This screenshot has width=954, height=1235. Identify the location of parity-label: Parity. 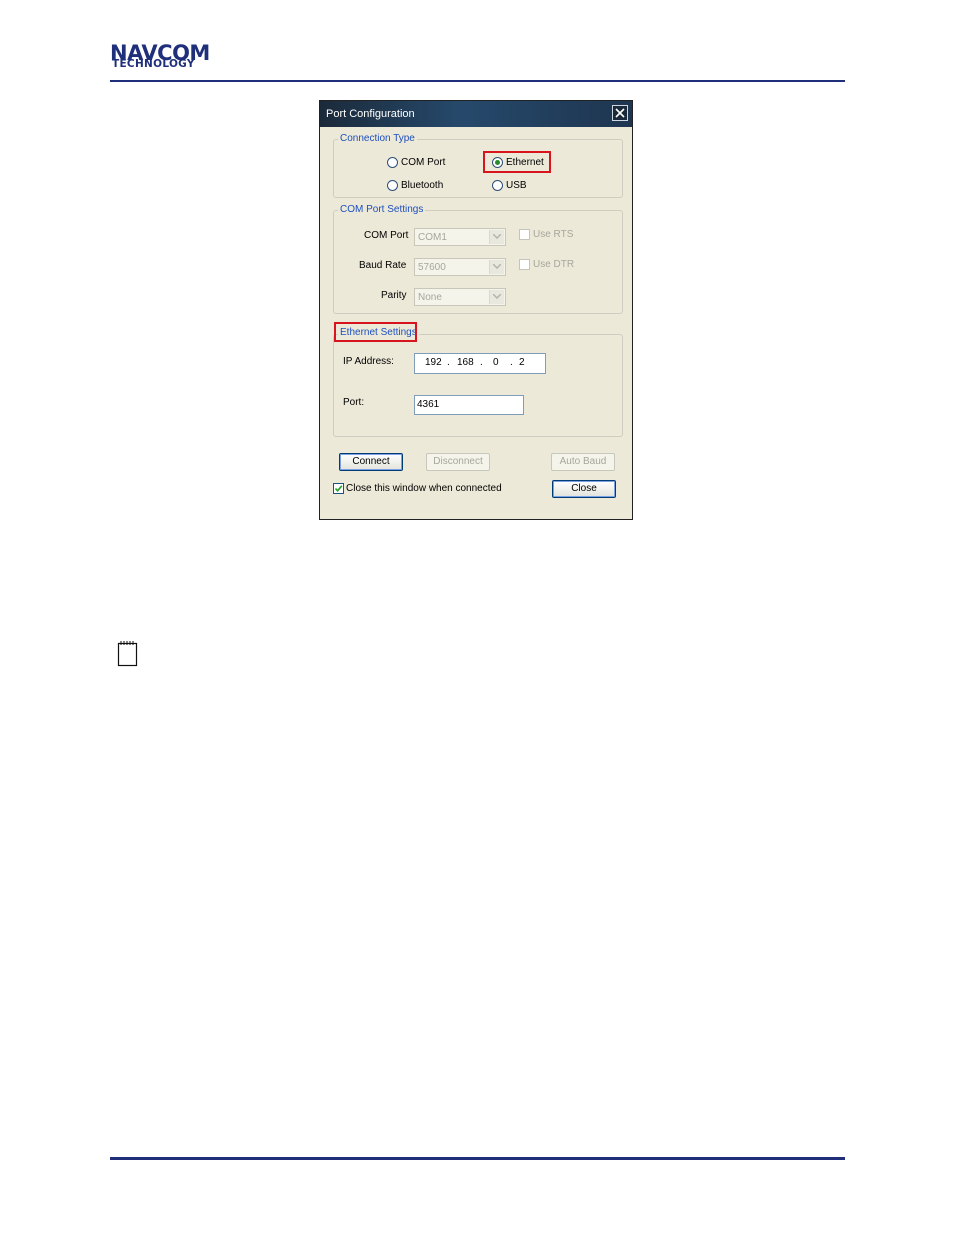
(394, 295).